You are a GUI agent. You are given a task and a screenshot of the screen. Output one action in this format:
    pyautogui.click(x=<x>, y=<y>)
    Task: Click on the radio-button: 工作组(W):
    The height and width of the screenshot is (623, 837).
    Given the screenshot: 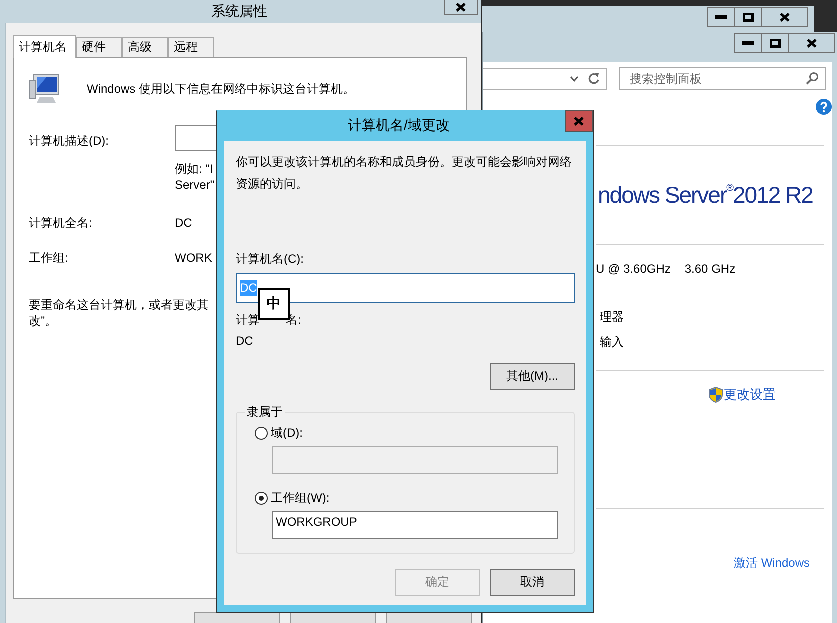 What is the action you would take?
    pyautogui.click(x=292, y=498)
    